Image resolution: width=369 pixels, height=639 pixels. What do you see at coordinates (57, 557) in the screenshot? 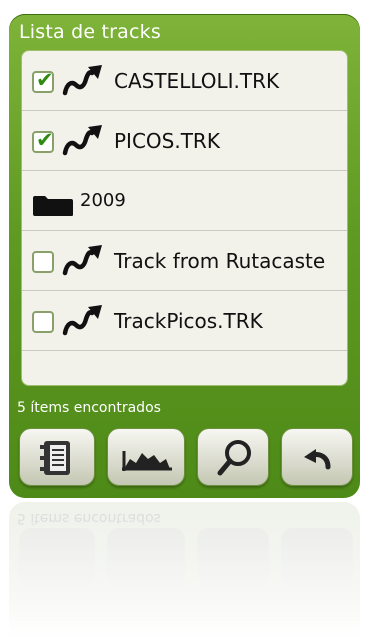
I see `notebook-button-reflection` at bounding box center [57, 557].